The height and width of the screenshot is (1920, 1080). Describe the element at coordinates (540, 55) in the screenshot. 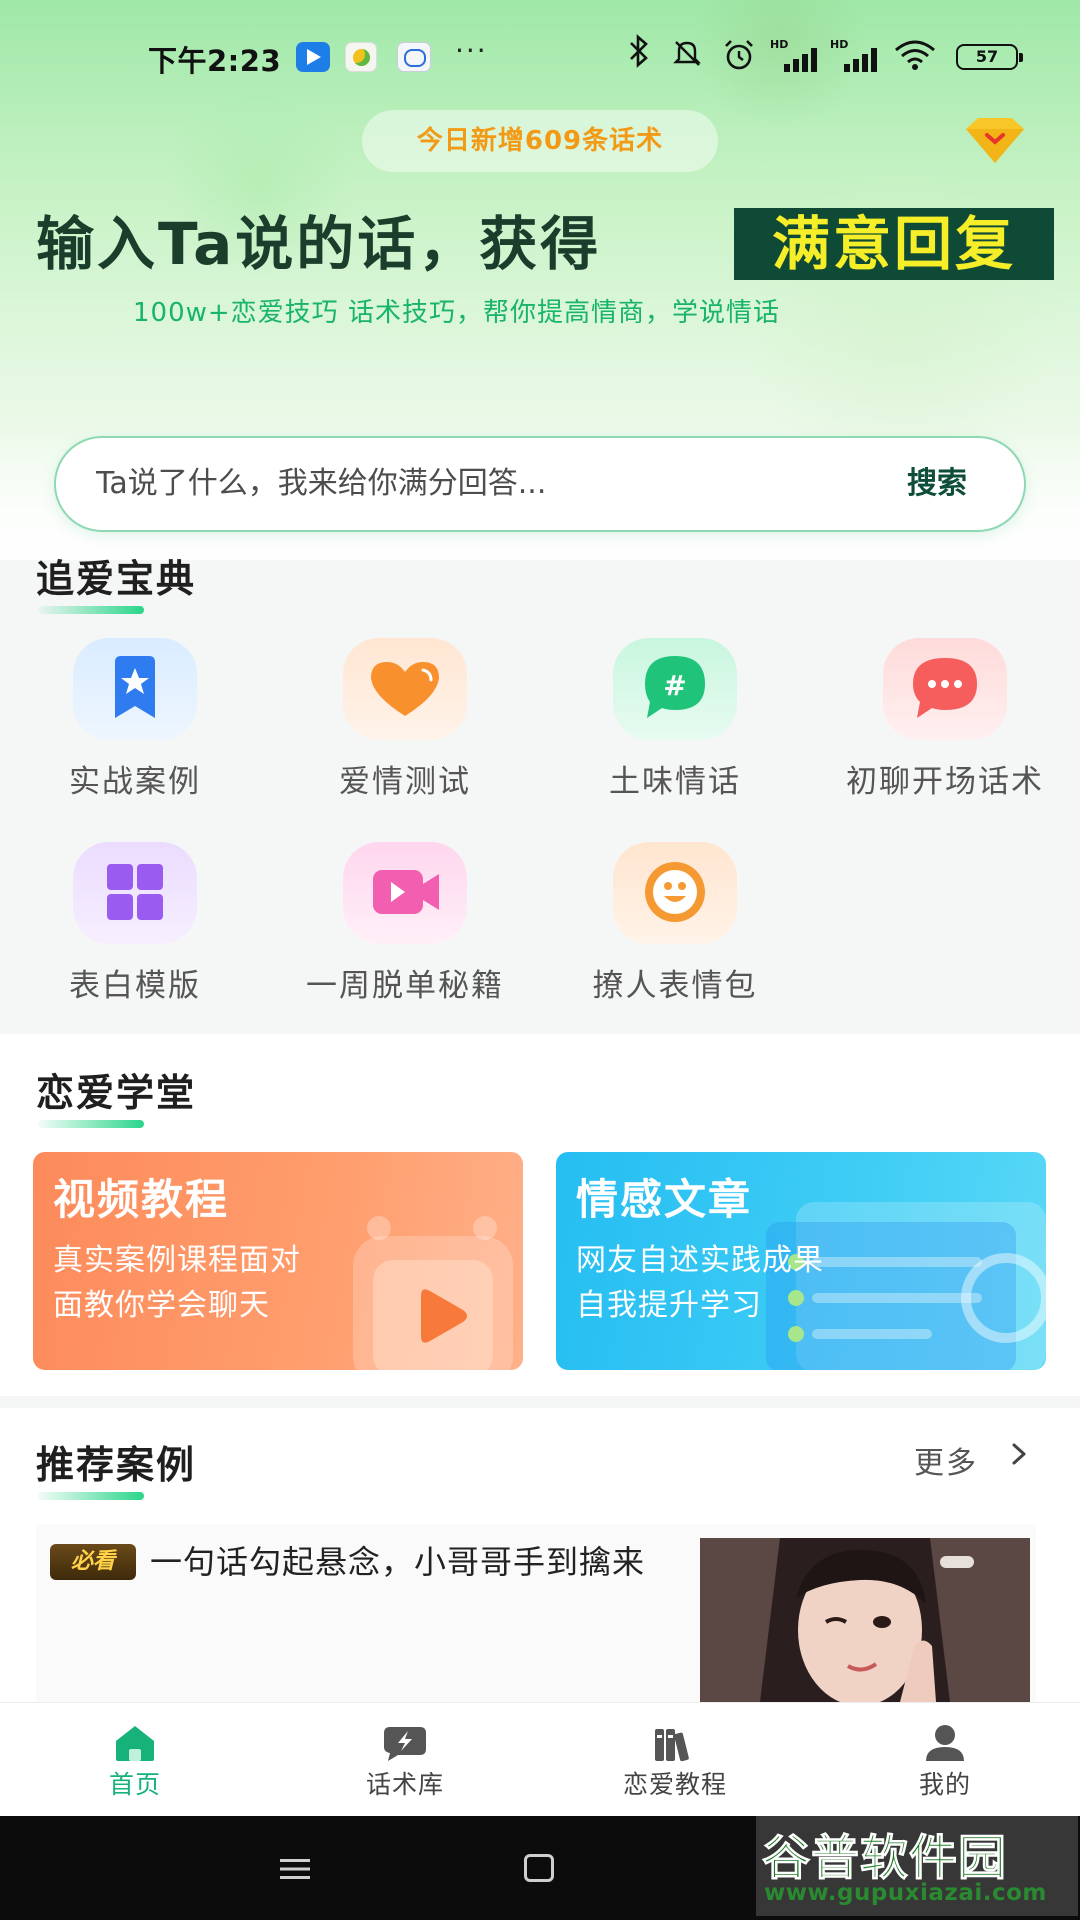

I see `status-bar: 下午2:23 ··· HD HD 57` at that location.